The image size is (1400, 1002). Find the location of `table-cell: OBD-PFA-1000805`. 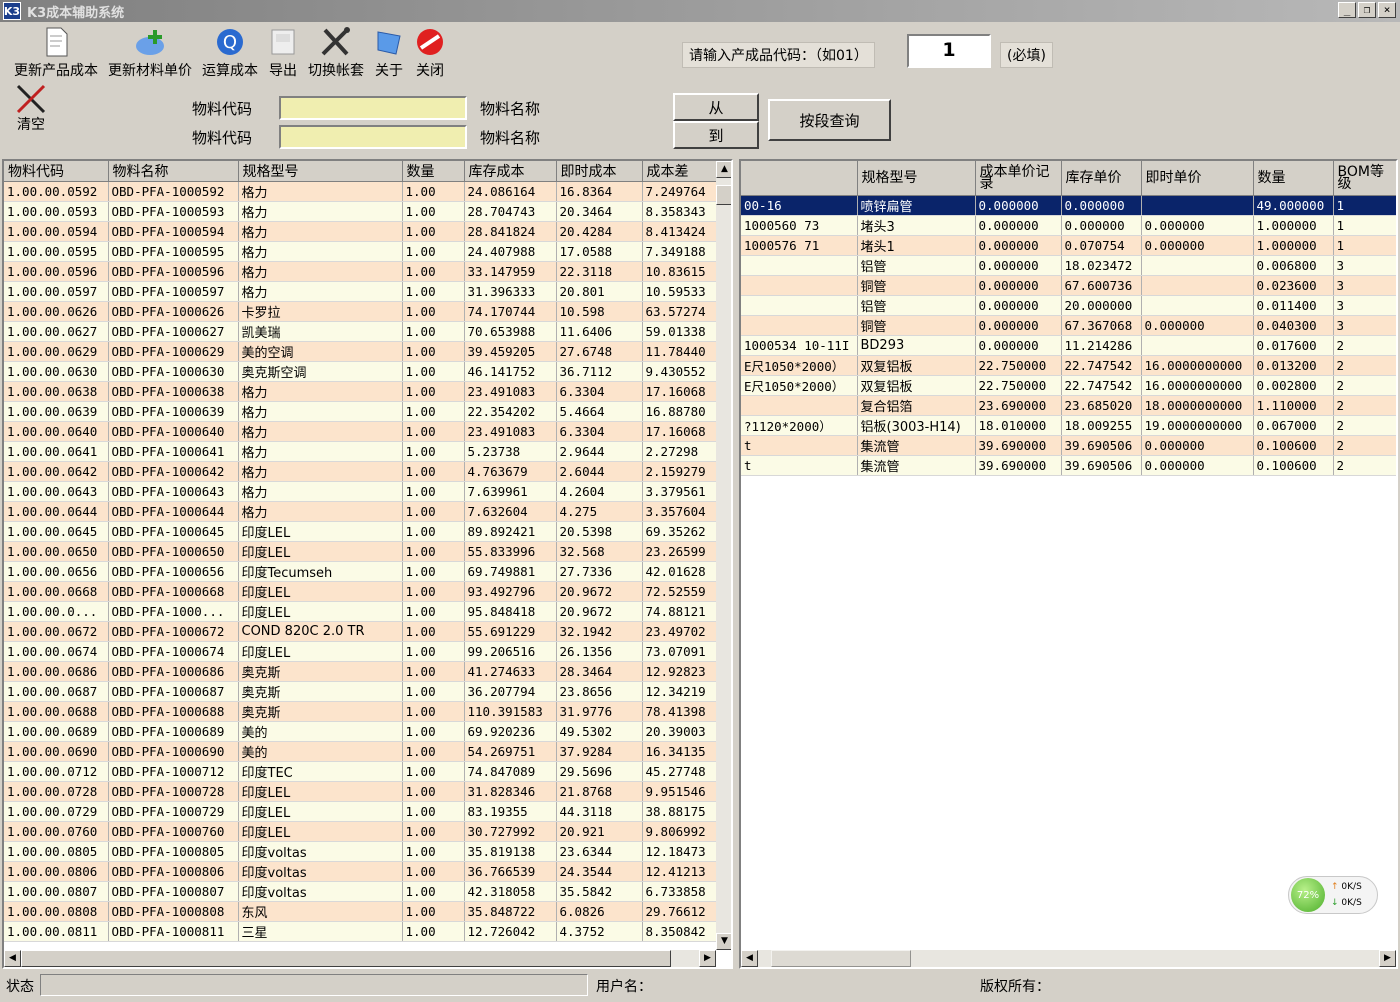

table-cell: OBD-PFA-1000805 is located at coordinates (173, 851).